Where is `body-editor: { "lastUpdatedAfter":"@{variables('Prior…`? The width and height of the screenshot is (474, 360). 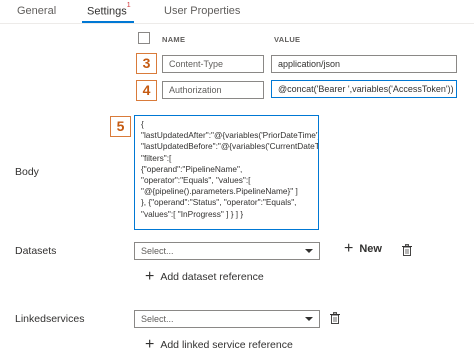
body-editor: { "lastUpdatedAfter":"@{variables('Prior… is located at coordinates (226, 172).